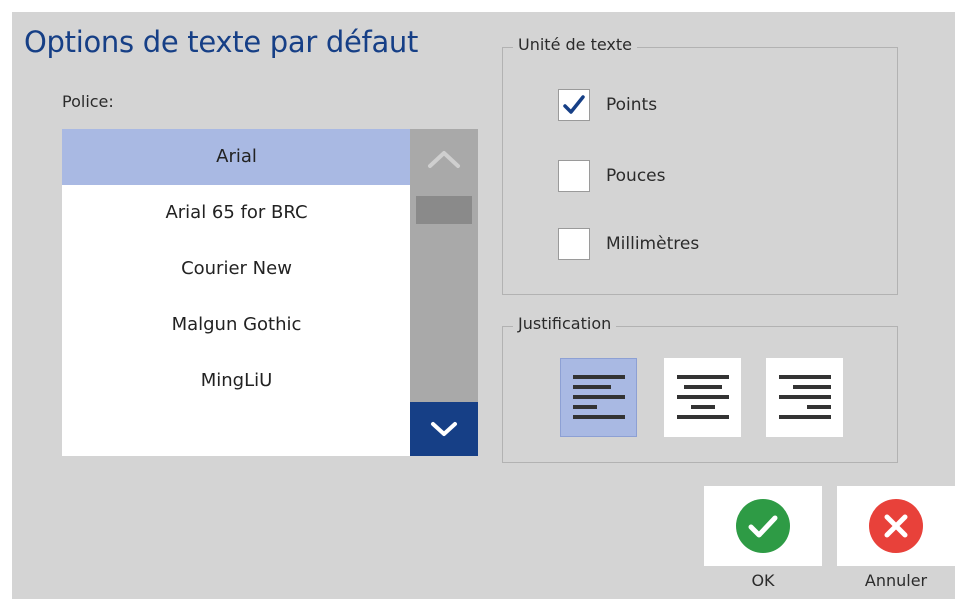  I want to click on ok-button, so click(763, 526).